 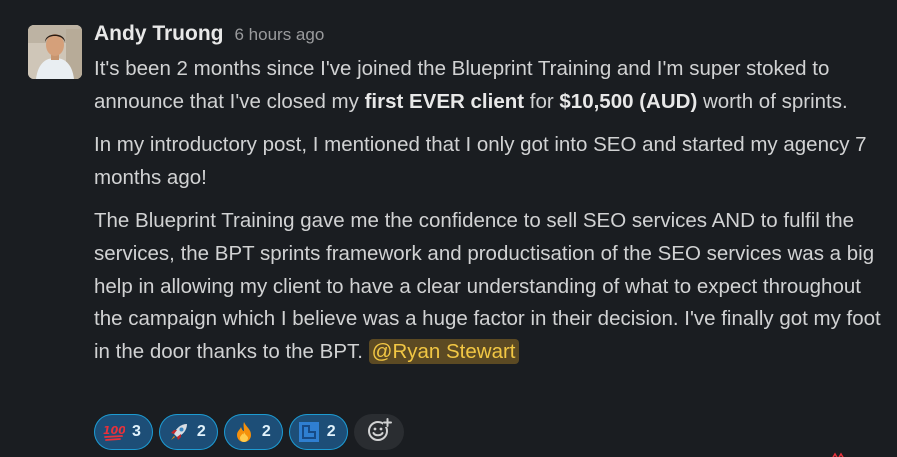 What do you see at coordinates (444, 101) in the screenshot?
I see `paragraph-1-bold-a: first EVER client` at bounding box center [444, 101].